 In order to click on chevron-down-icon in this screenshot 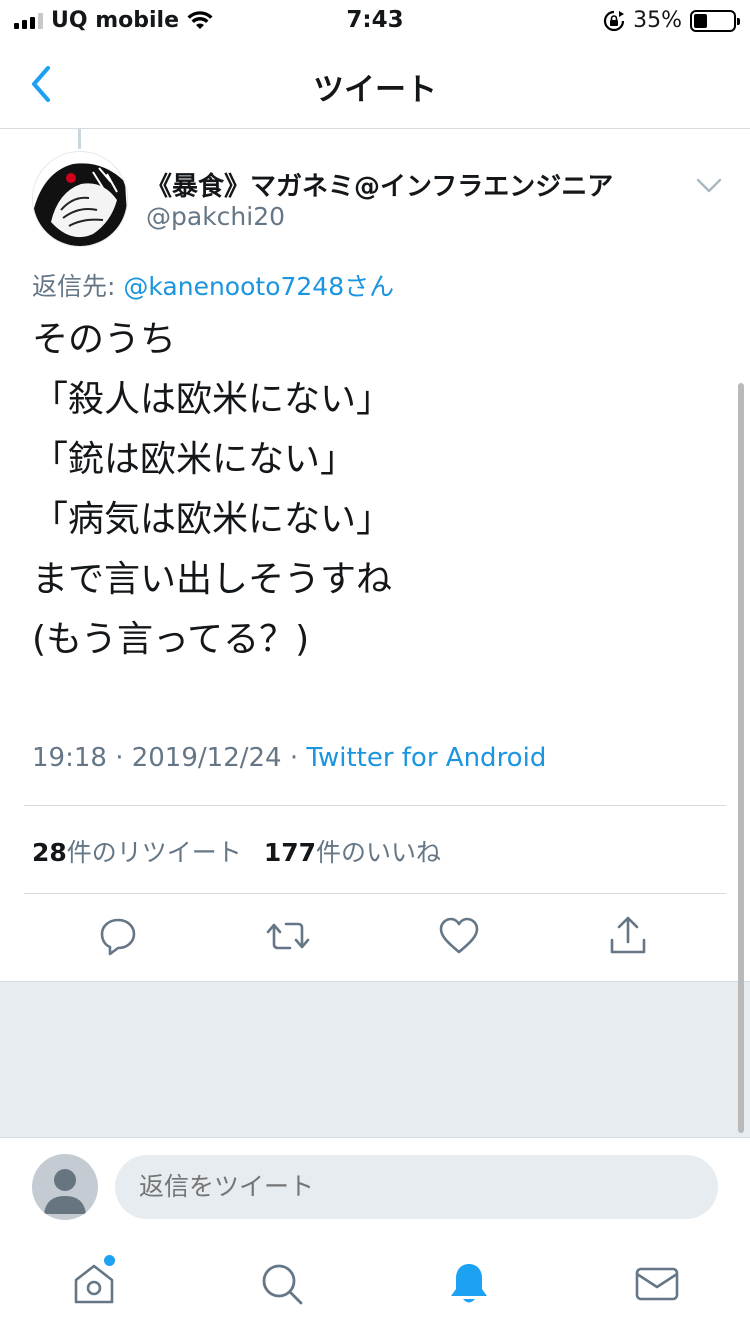, I will do `click(709, 185)`.